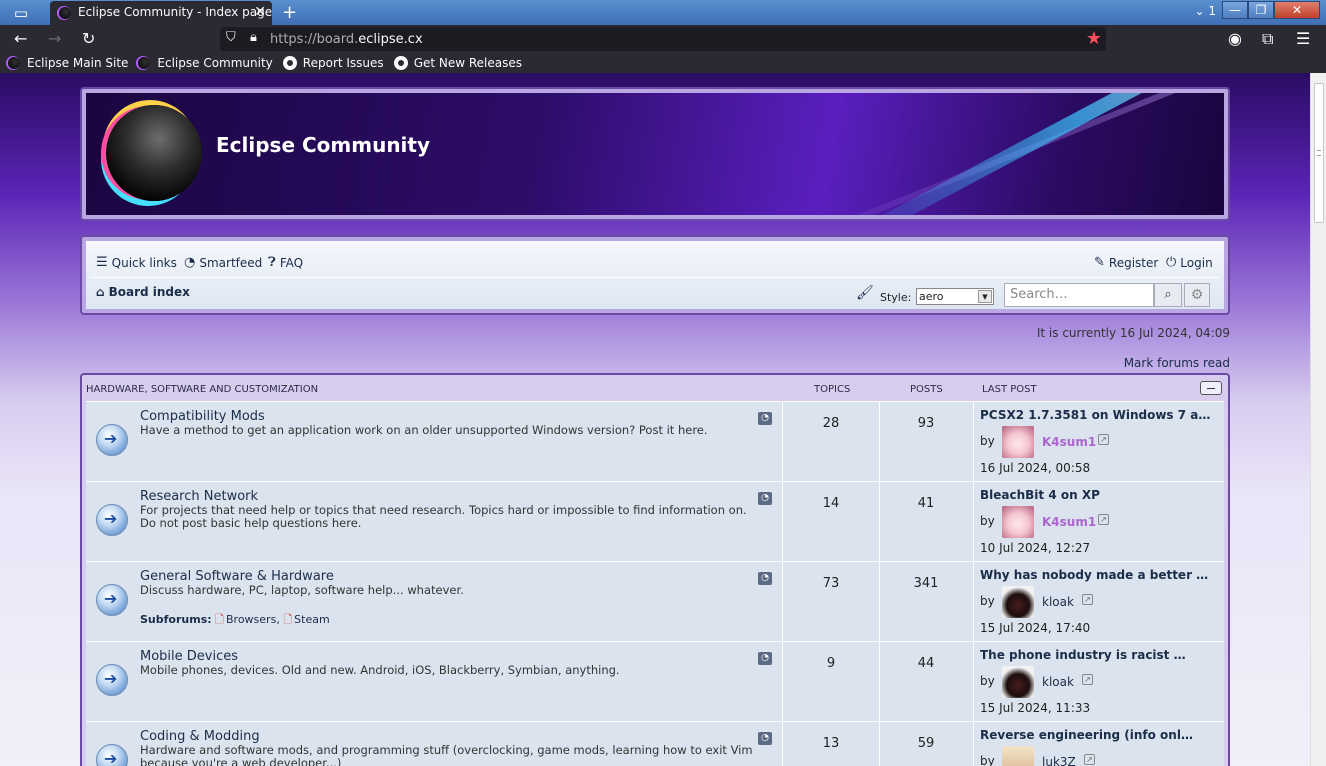  I want to click on tracking-shield-icon: ⛉, so click(231, 37).